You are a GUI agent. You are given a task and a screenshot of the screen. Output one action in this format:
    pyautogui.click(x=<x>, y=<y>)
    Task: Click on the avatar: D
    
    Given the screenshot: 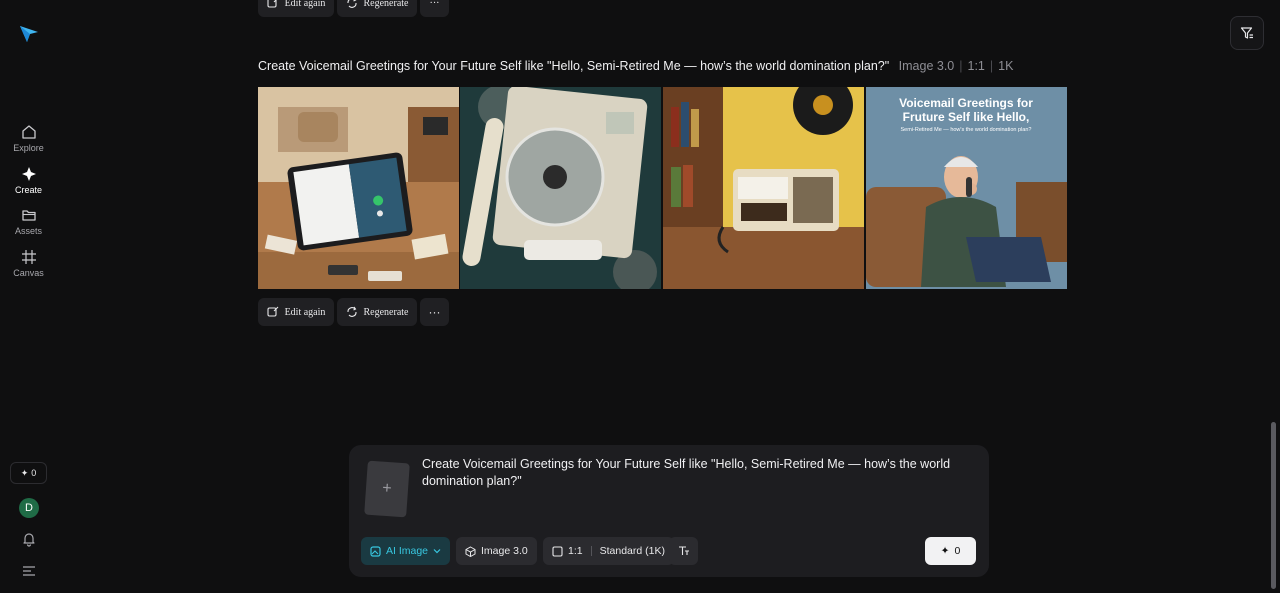 What is the action you would take?
    pyautogui.click(x=29, y=508)
    